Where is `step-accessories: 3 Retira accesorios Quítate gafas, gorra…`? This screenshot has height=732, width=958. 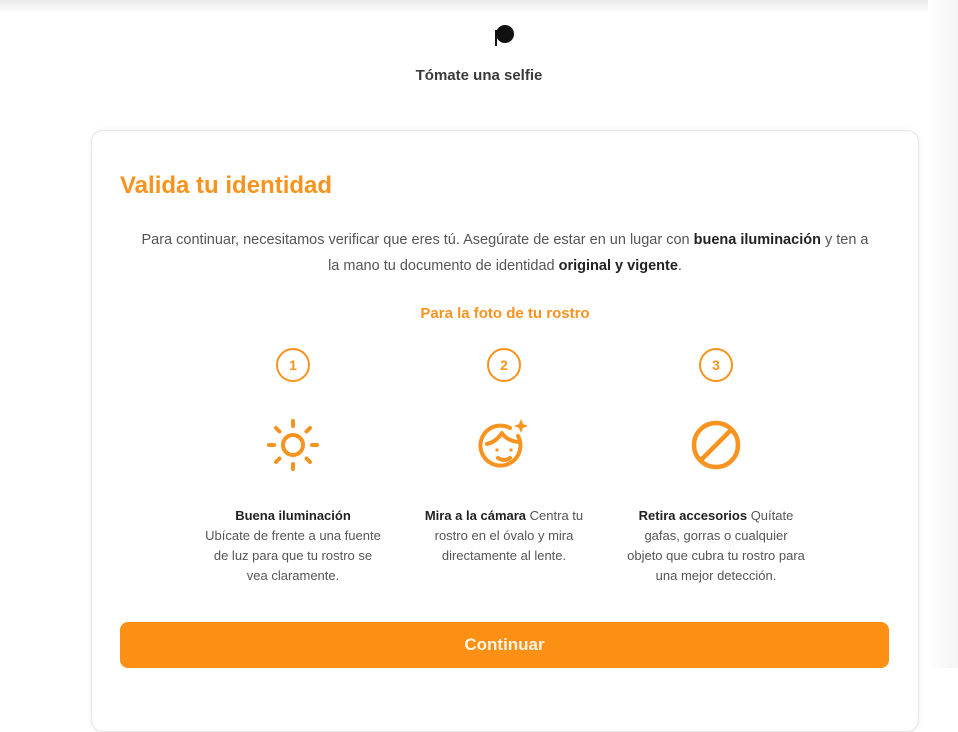 step-accessories: 3 Retira accesorios Quítate gafas, gorra… is located at coordinates (716, 467).